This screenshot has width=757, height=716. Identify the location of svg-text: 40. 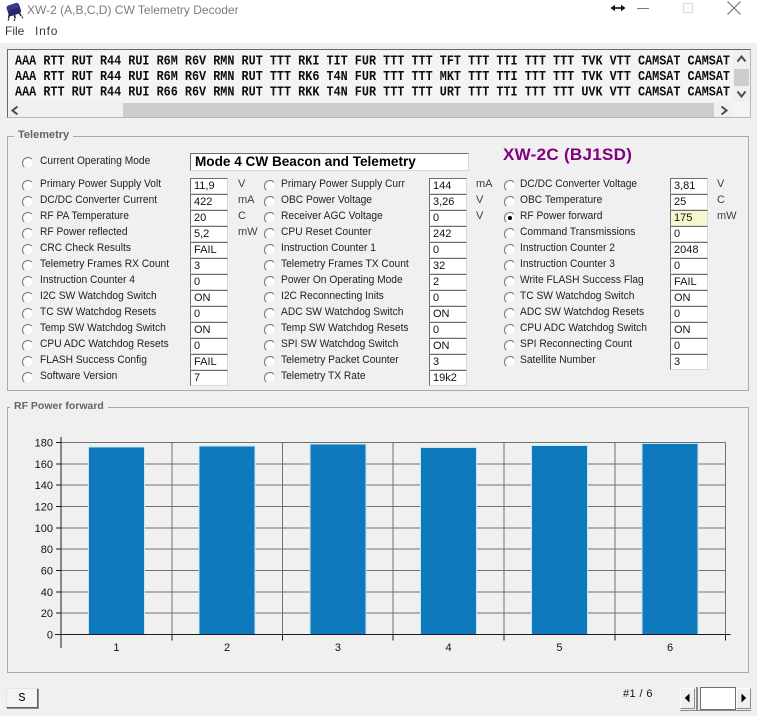
(47, 593).